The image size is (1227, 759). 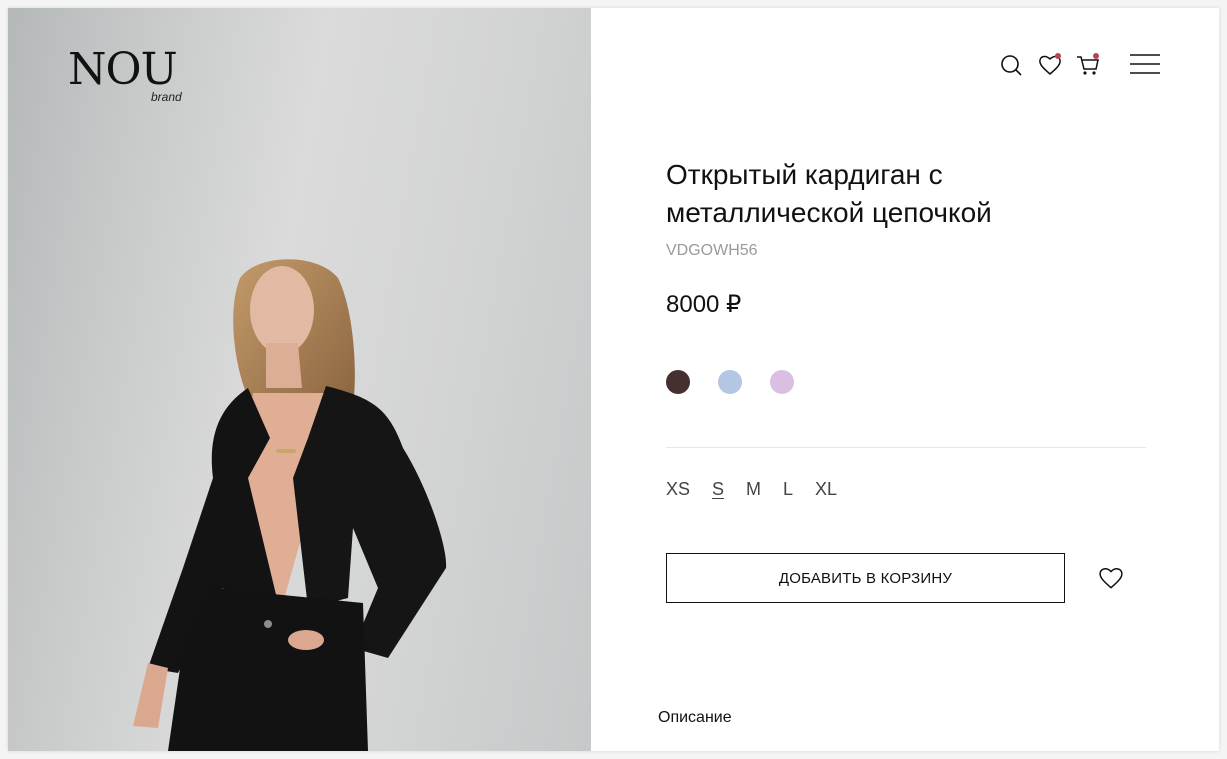 I want to click on add-to-cart-button: ДОБАВИТЬ В КОРЗИНУ, so click(x=865, y=578).